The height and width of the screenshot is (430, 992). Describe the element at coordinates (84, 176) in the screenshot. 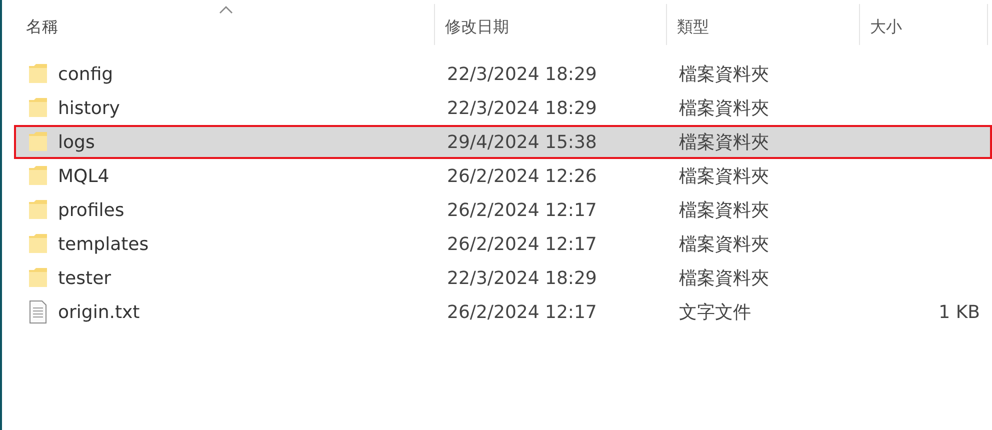

I see `file-name: MQL4` at that location.